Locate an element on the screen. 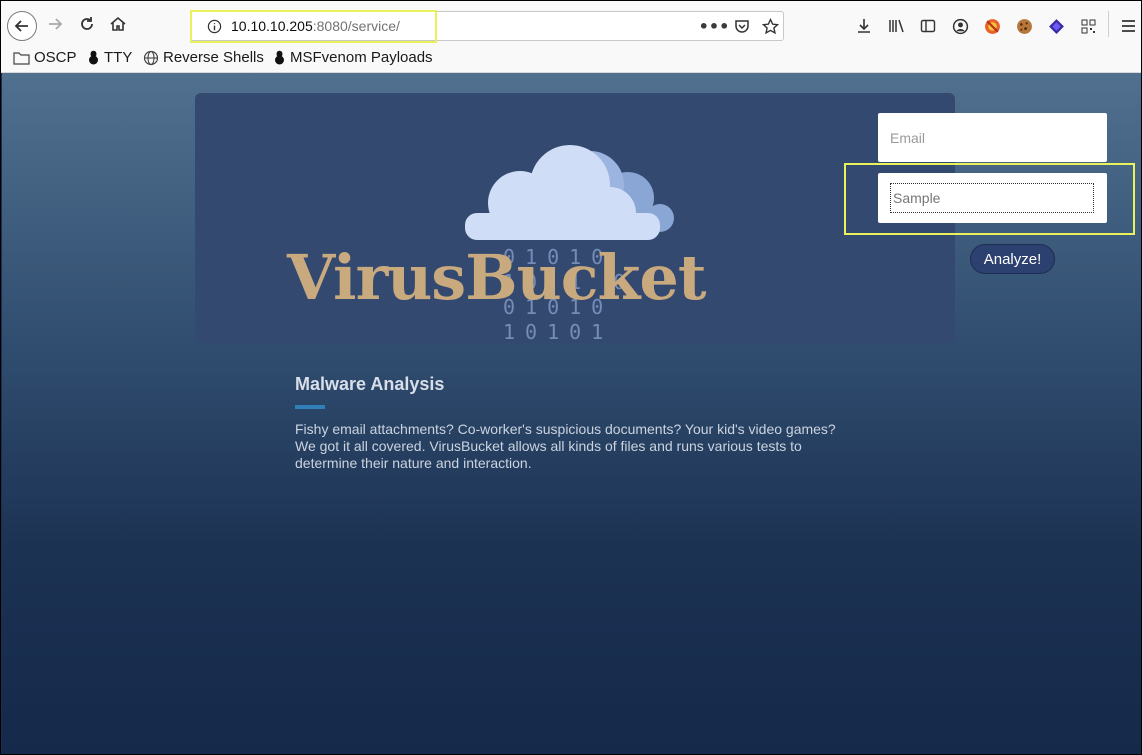 The image size is (1142, 755). bookmark-label: TTY is located at coordinates (118, 57).